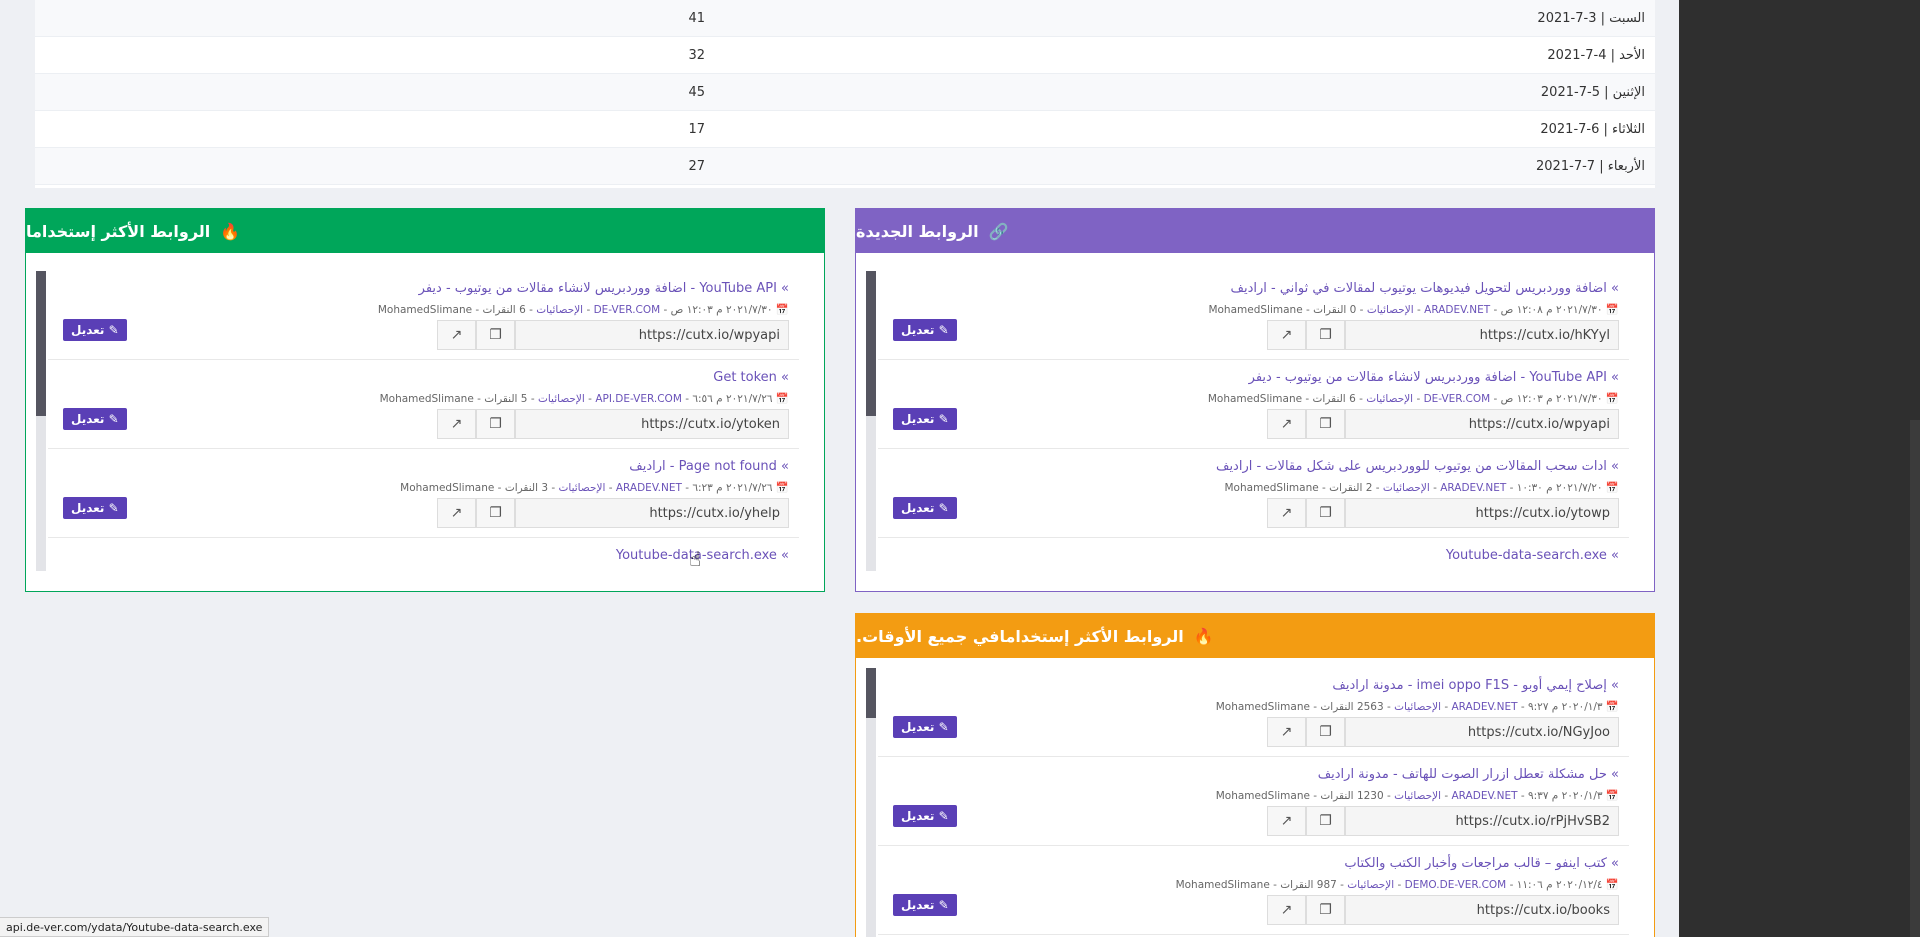 Image resolution: width=1920 pixels, height=937 pixels. What do you see at coordinates (751, 377) in the screenshot?
I see `link-title: » Get token` at bounding box center [751, 377].